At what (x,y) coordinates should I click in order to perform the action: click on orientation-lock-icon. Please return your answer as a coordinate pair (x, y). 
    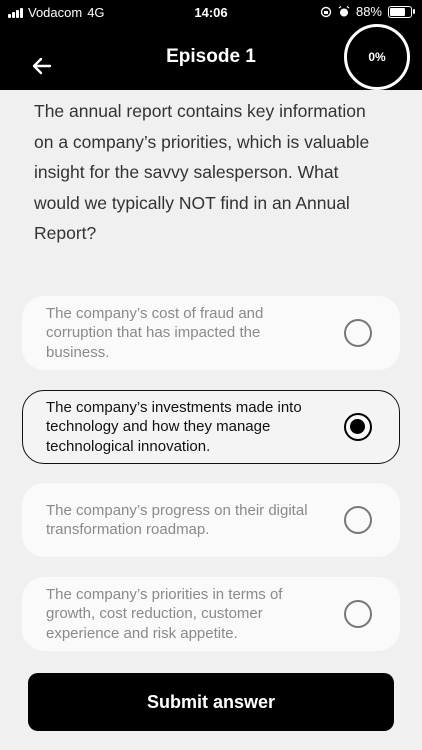
    Looking at the image, I should click on (326, 11).